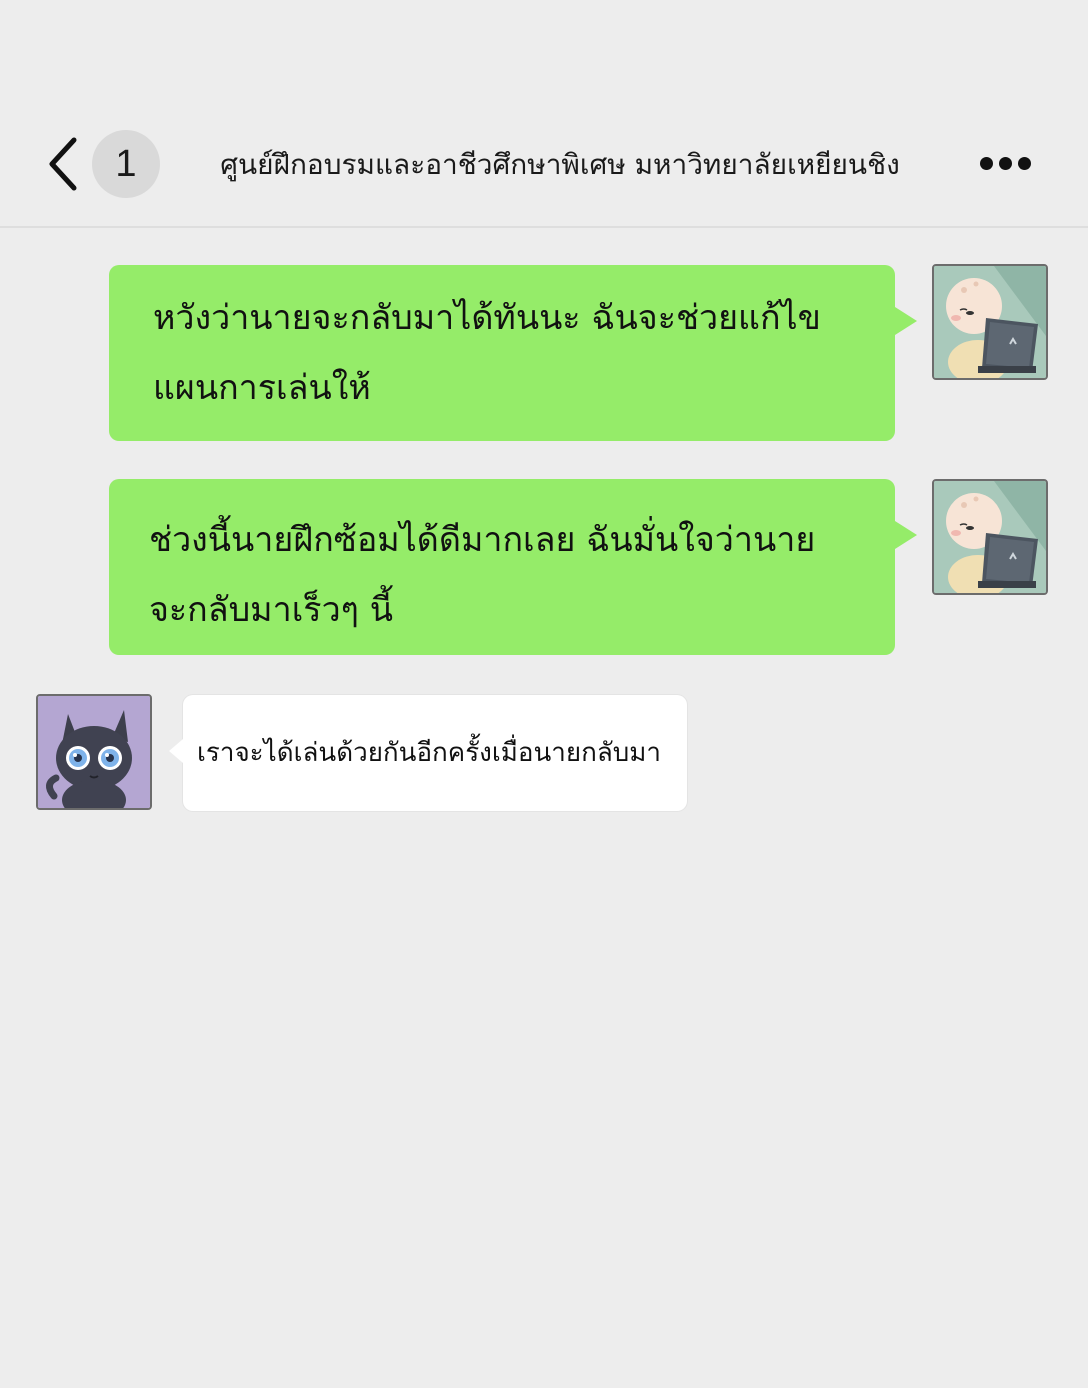 Image resolution: width=1088 pixels, height=1388 pixels. I want to click on status-bar-area, so click(544, 50).